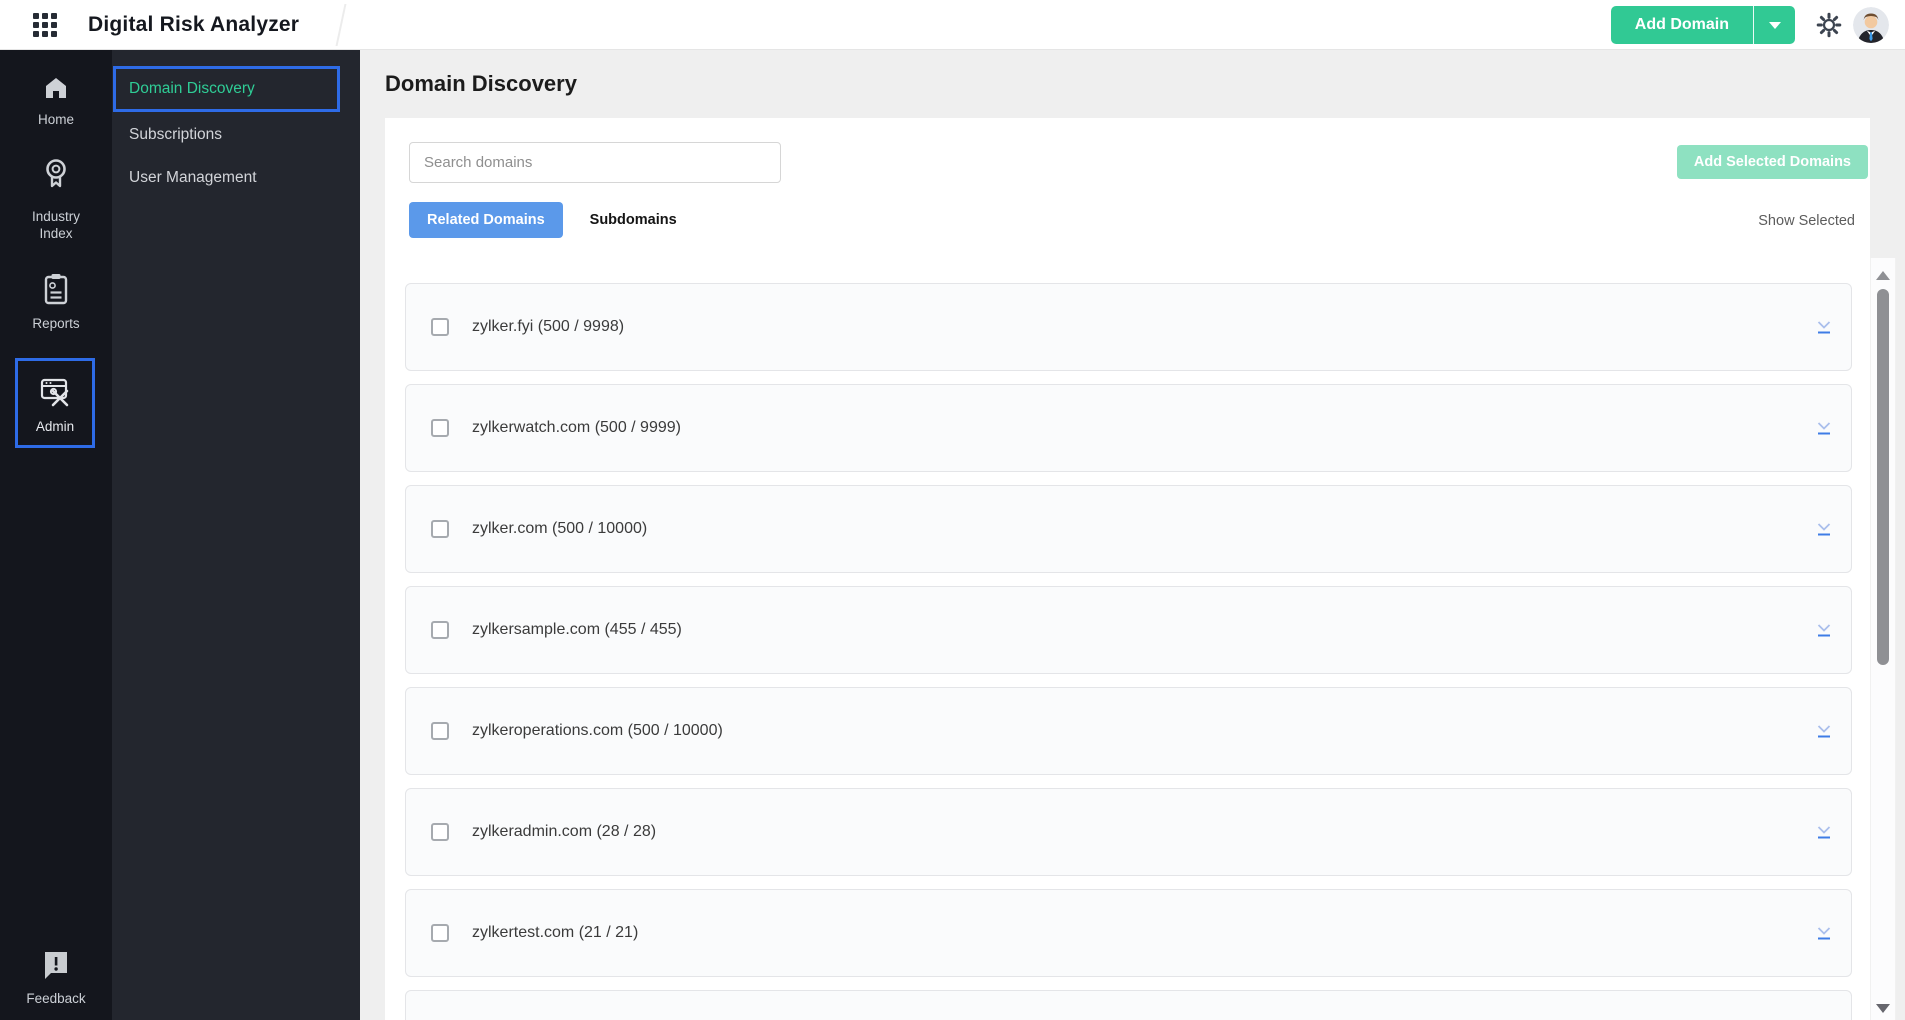  What do you see at coordinates (56, 225) in the screenshot?
I see `sidebar-item-label: Industry Index` at bounding box center [56, 225].